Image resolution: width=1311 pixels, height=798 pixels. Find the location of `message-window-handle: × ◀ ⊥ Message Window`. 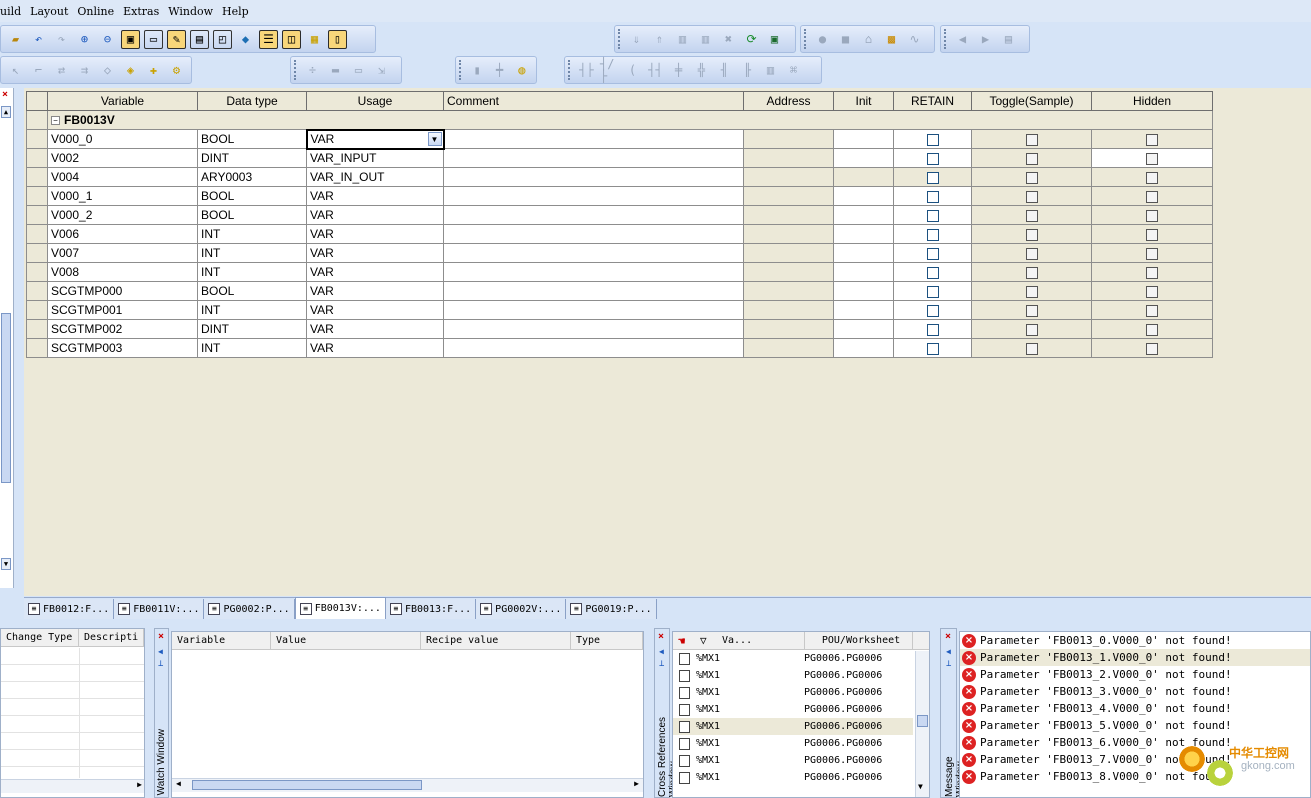

message-window-handle: × ◀ ⊥ Message Window is located at coordinates (953, 713).